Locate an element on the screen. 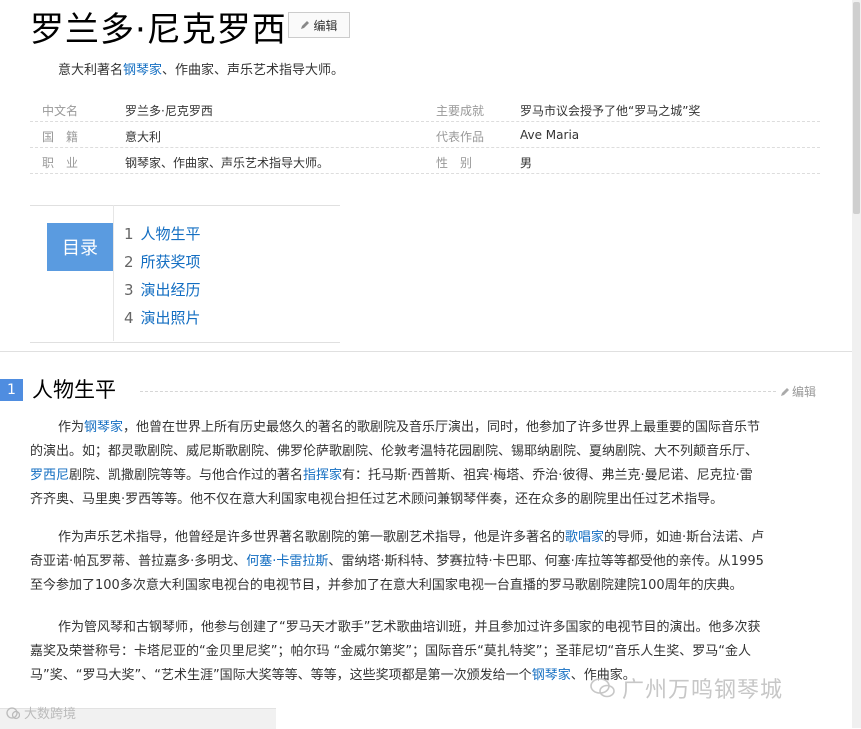 The width and height of the screenshot is (861, 729). basic-info-value: 罗兰多·尼克罗西 is located at coordinates (169, 111).